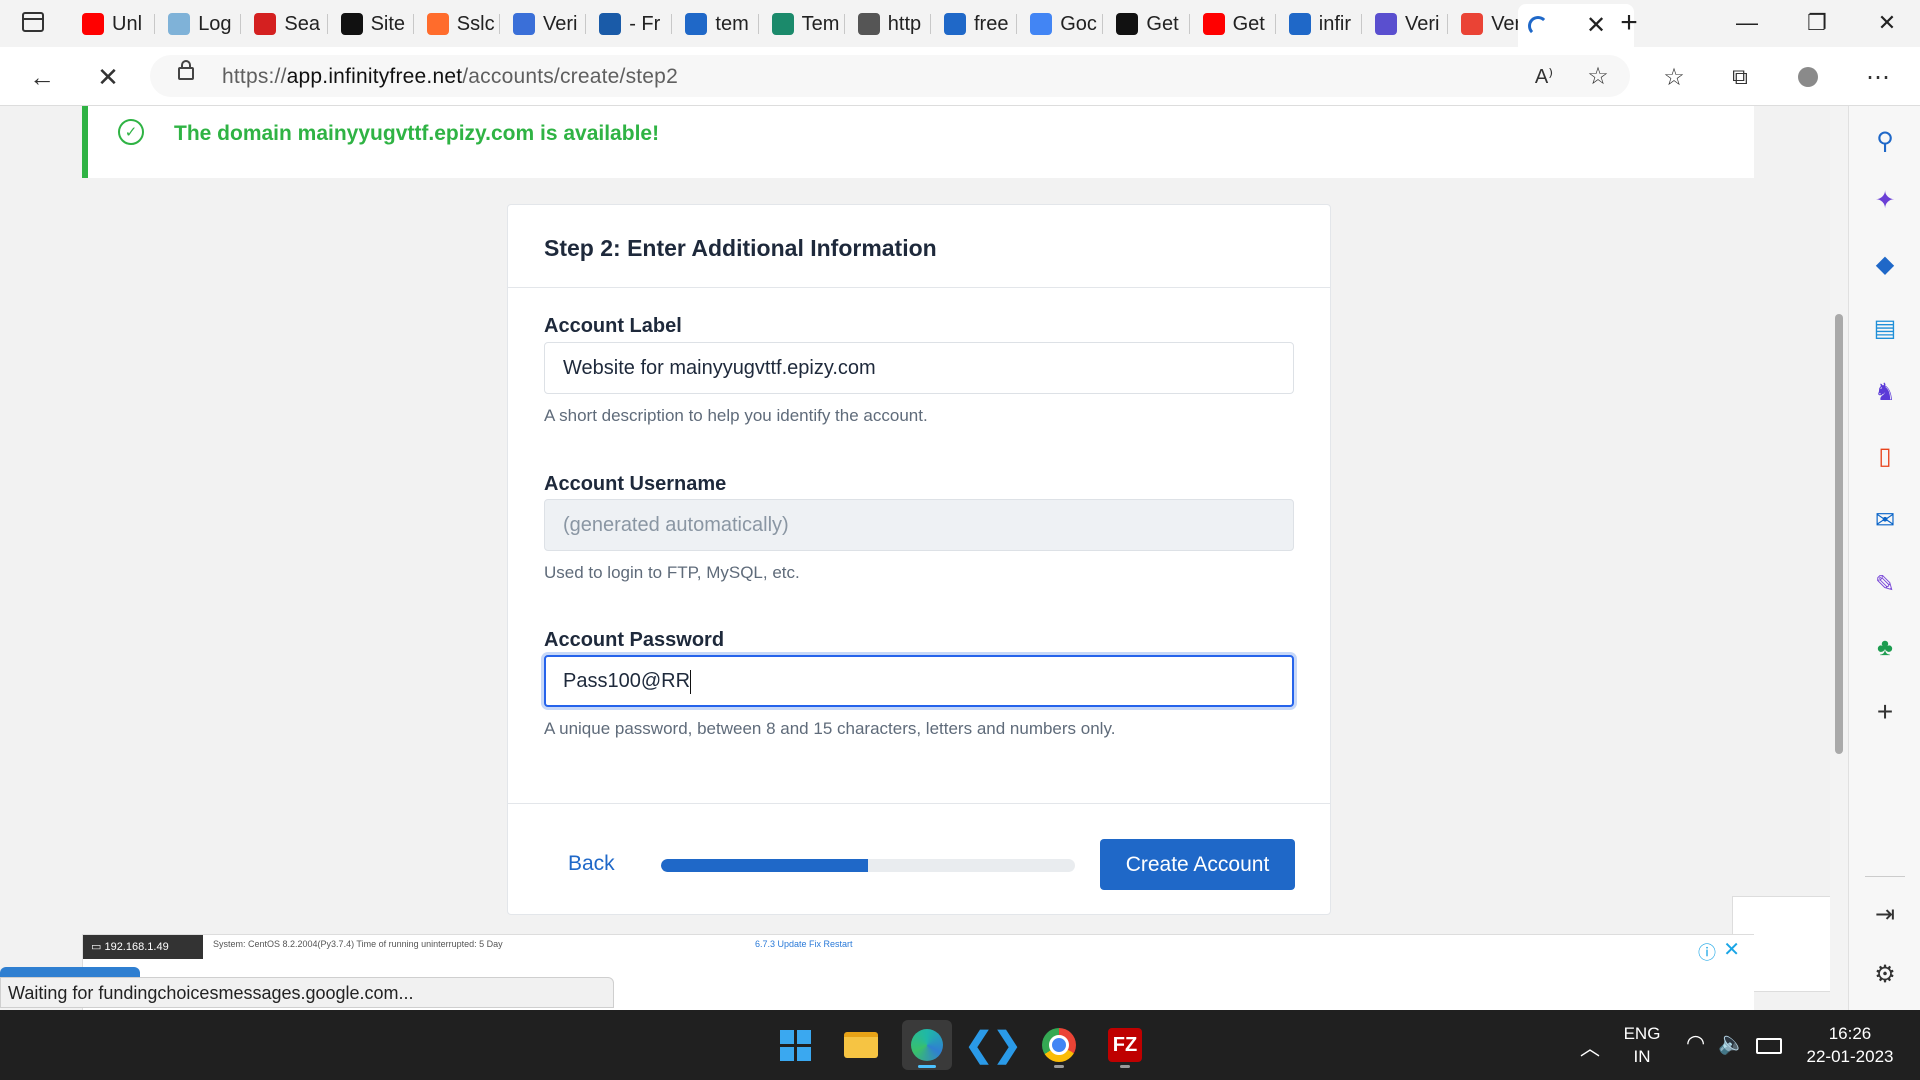  I want to click on collections-icon: ⧉, so click(1740, 77).